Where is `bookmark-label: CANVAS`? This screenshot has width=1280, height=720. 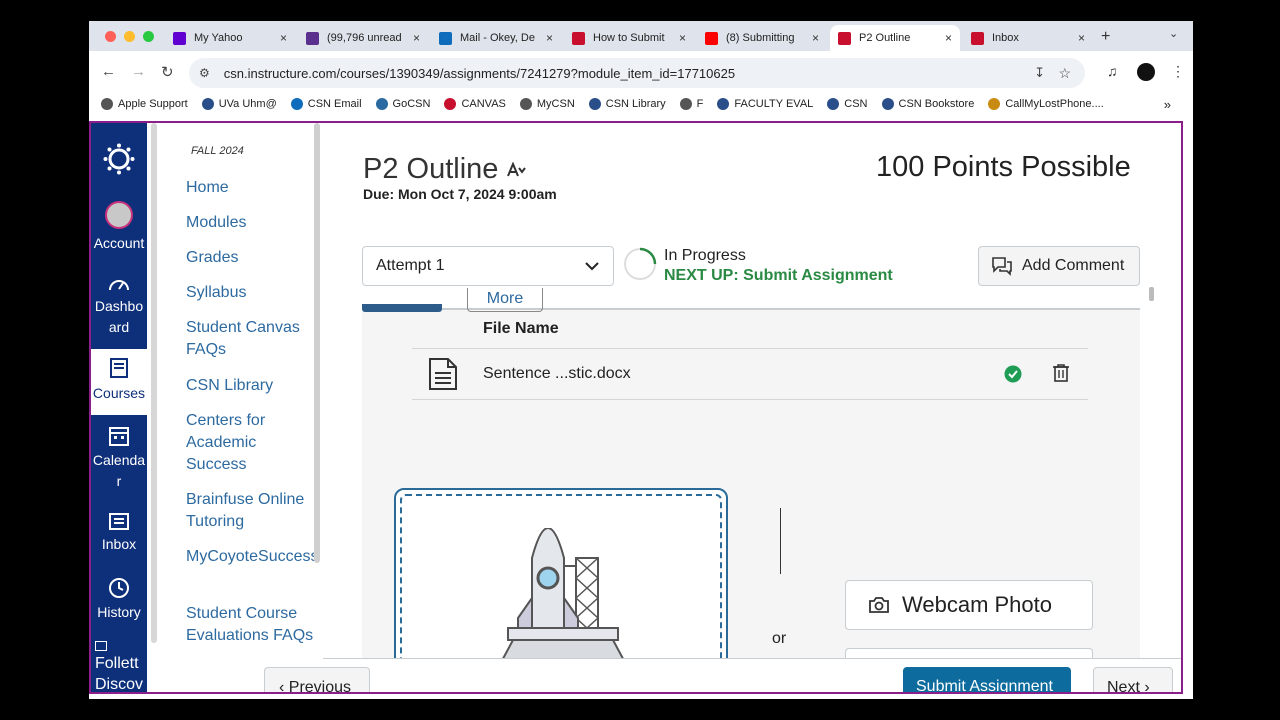
bookmark-label: CANVAS is located at coordinates (483, 104).